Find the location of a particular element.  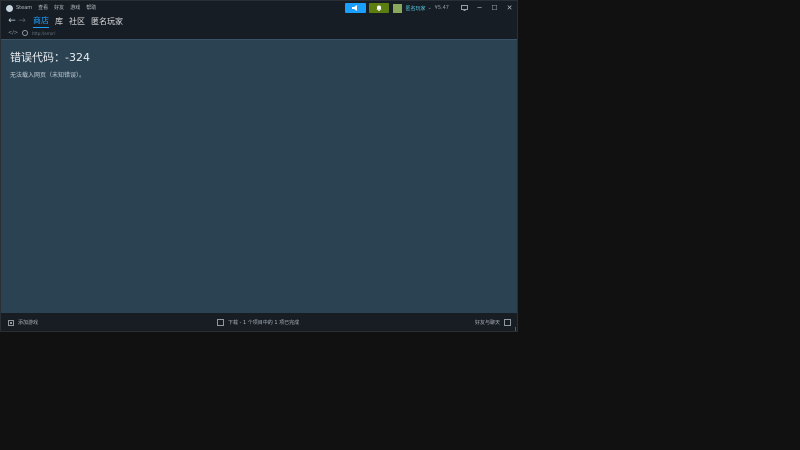

url-bar: </> http://error/ is located at coordinates (259, 33).